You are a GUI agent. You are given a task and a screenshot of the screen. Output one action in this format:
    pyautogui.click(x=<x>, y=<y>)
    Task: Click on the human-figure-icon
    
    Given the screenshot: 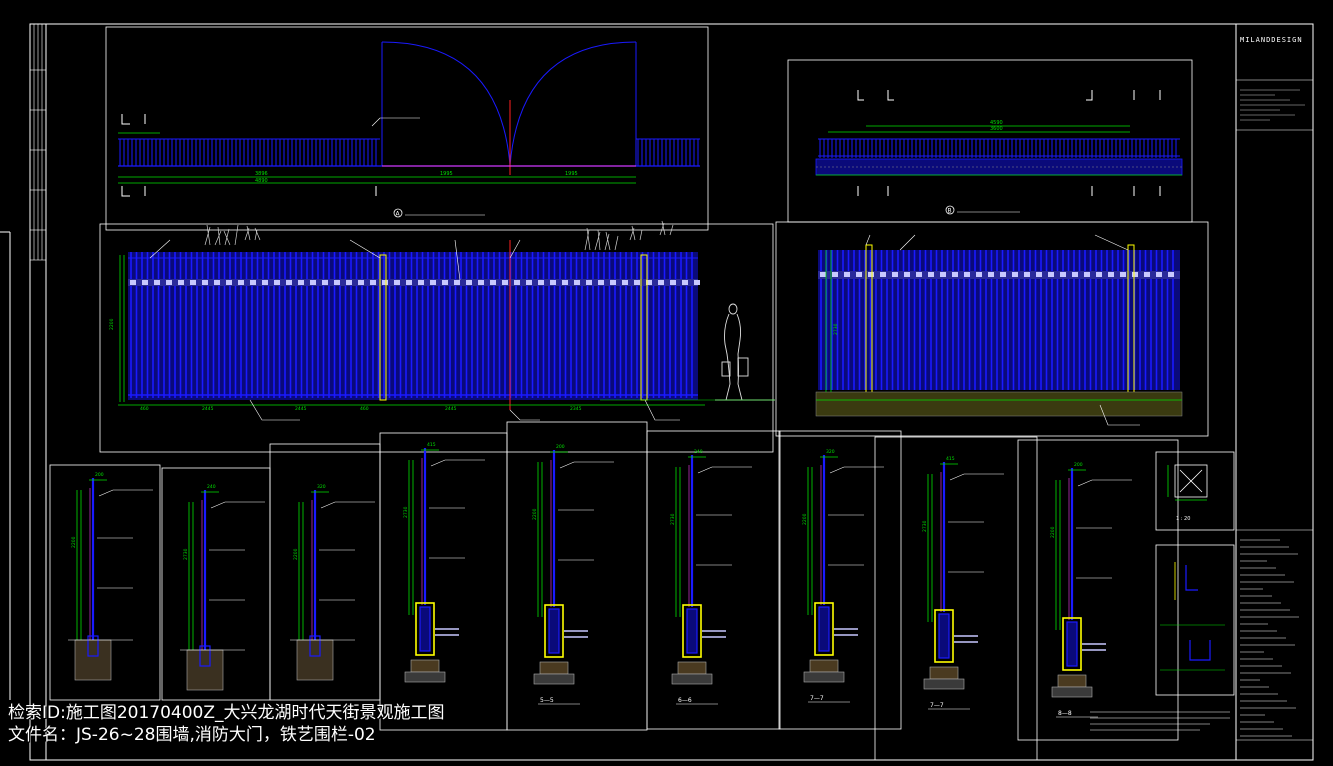 What is the action you would take?
    pyautogui.click(x=745, y=352)
    